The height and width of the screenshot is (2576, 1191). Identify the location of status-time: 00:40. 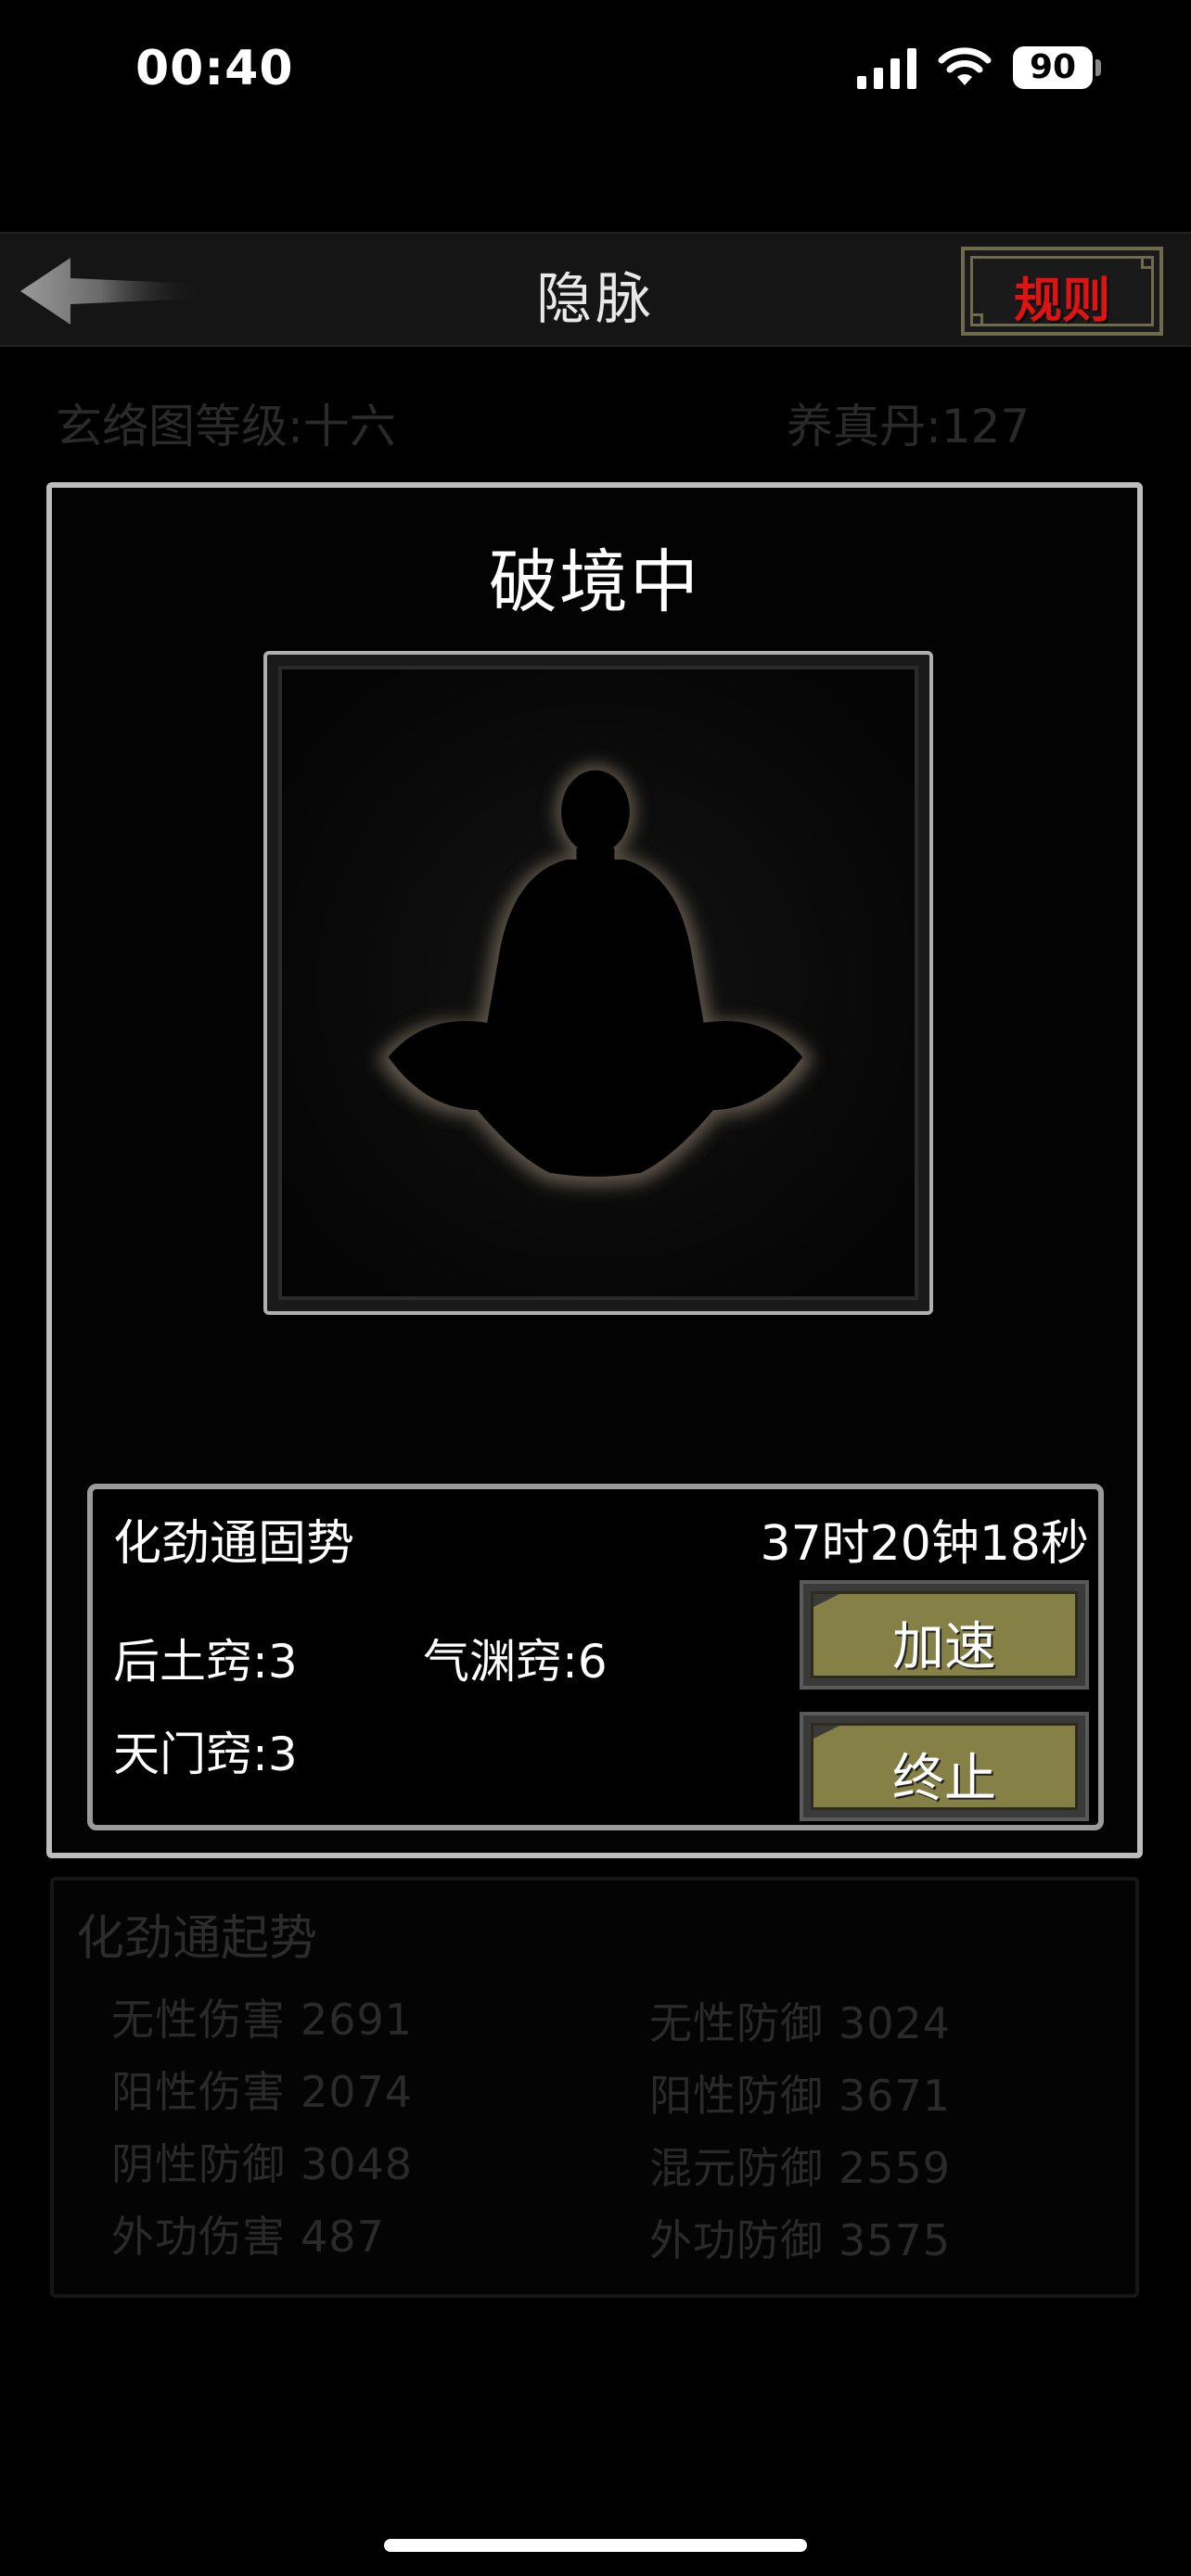
(215, 68).